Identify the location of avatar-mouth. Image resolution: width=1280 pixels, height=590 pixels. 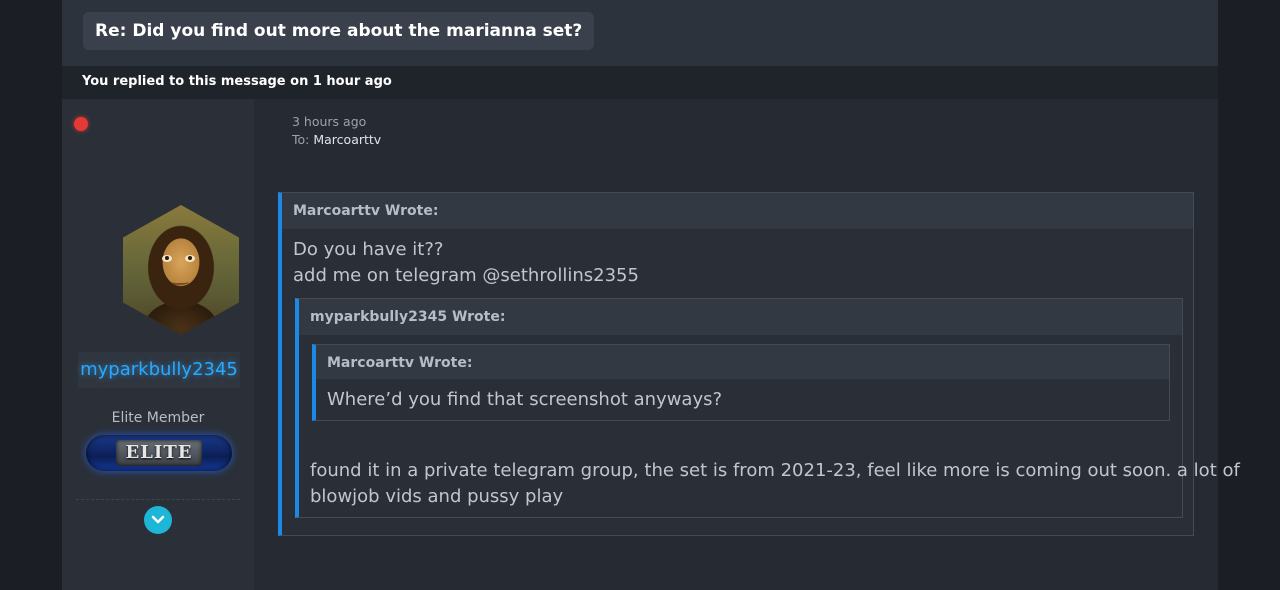
(180, 282).